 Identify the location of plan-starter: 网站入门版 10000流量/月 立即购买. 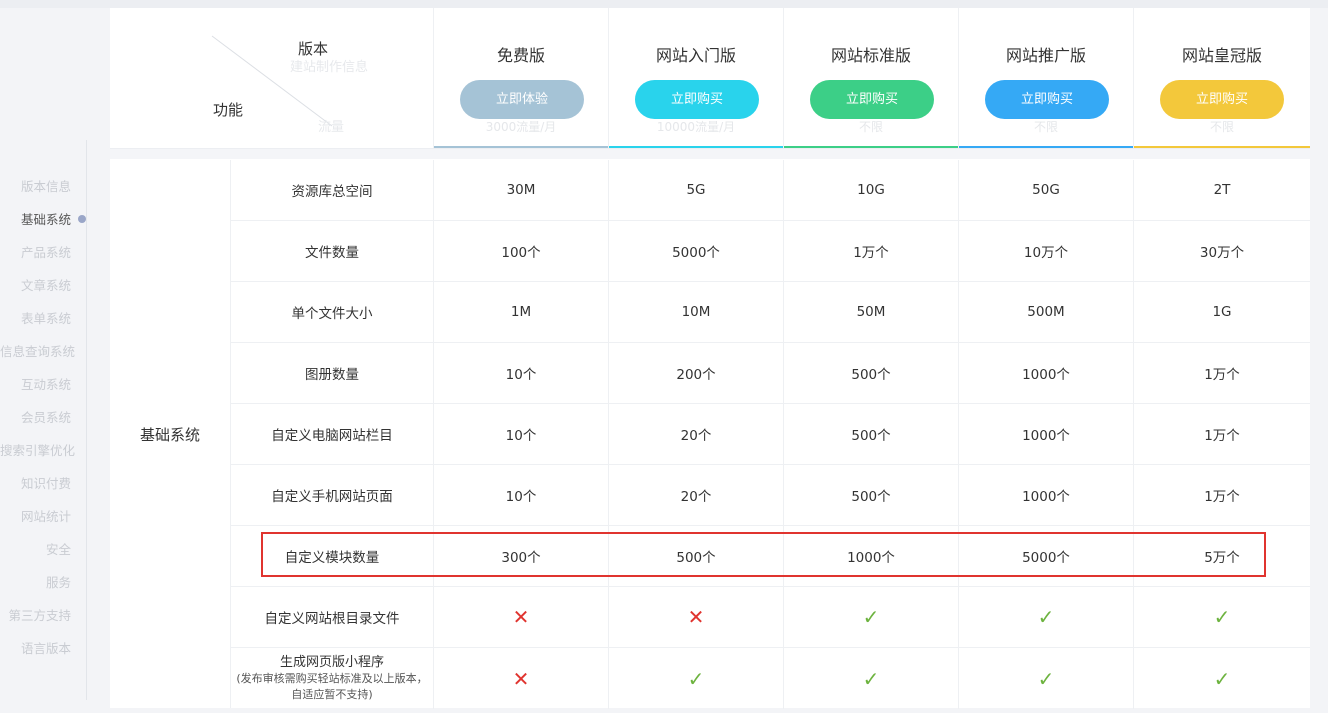
(696, 78).